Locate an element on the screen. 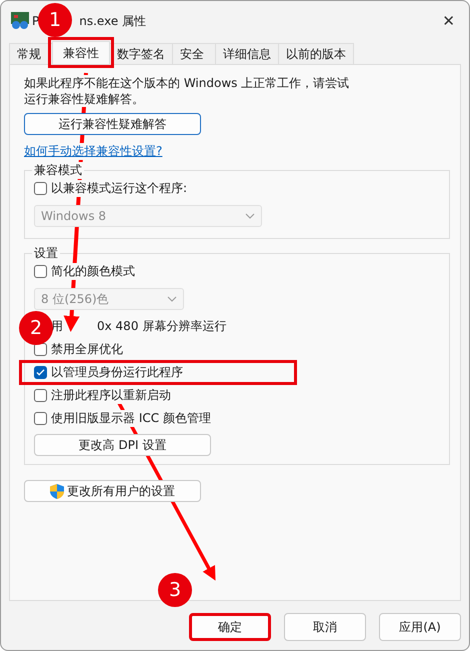  tab: 常规 is located at coordinates (31, 53).